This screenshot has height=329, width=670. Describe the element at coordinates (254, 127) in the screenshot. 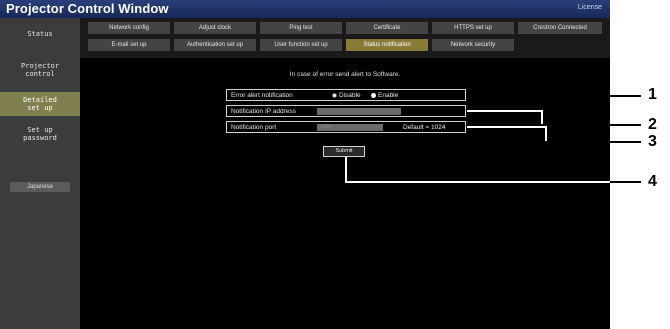

I see `port-label: Notification port` at that location.